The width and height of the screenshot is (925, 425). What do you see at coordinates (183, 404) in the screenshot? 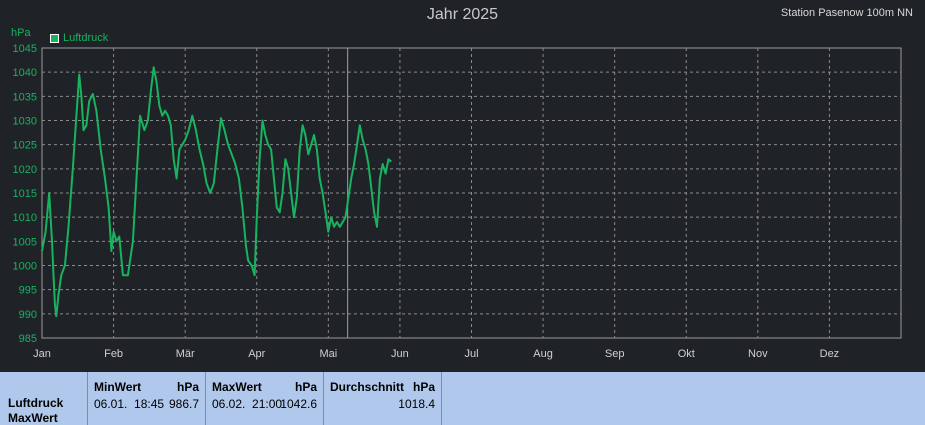
I see `min-value: 986.7` at bounding box center [183, 404].